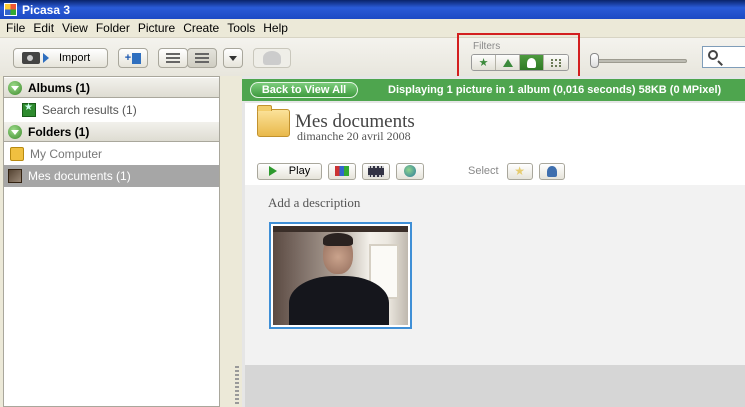 Image resolution: width=745 pixels, height=407 pixels. I want to click on filter-movies-button, so click(556, 62).